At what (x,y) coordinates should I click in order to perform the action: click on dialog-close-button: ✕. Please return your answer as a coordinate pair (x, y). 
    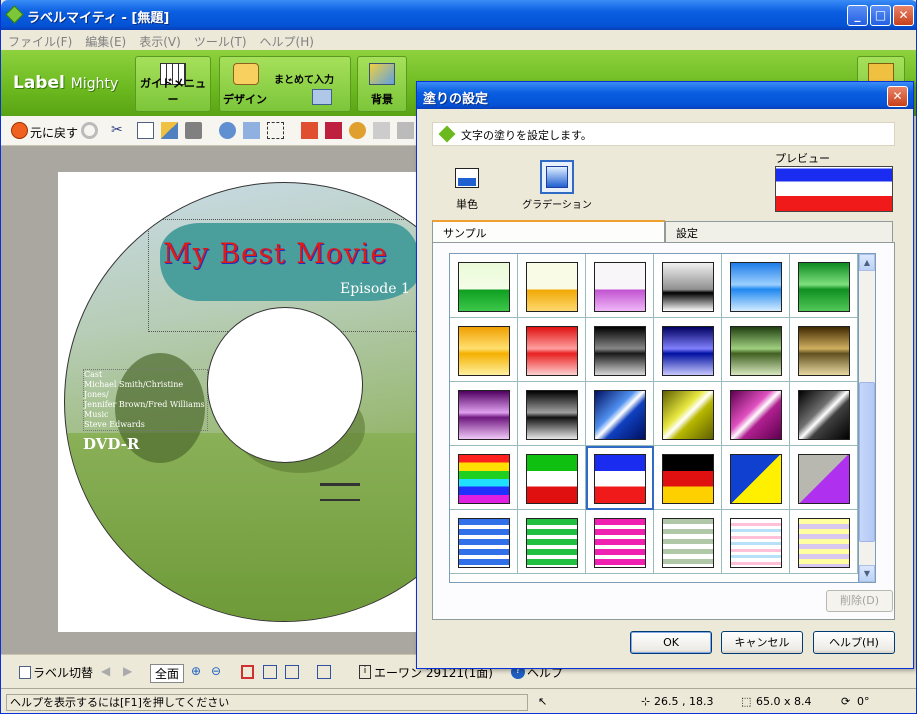
    Looking at the image, I should click on (897, 96).